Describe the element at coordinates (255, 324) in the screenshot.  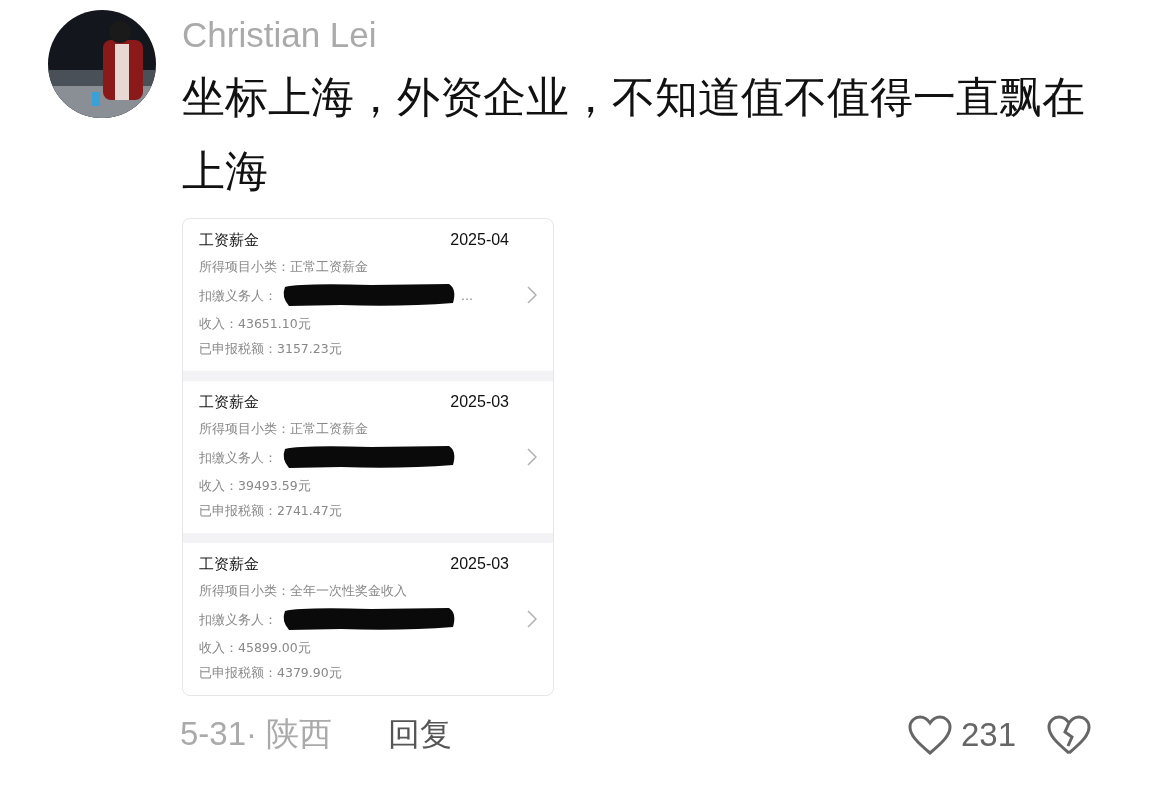
I see `record-income: 收入：43651.10元` at that location.